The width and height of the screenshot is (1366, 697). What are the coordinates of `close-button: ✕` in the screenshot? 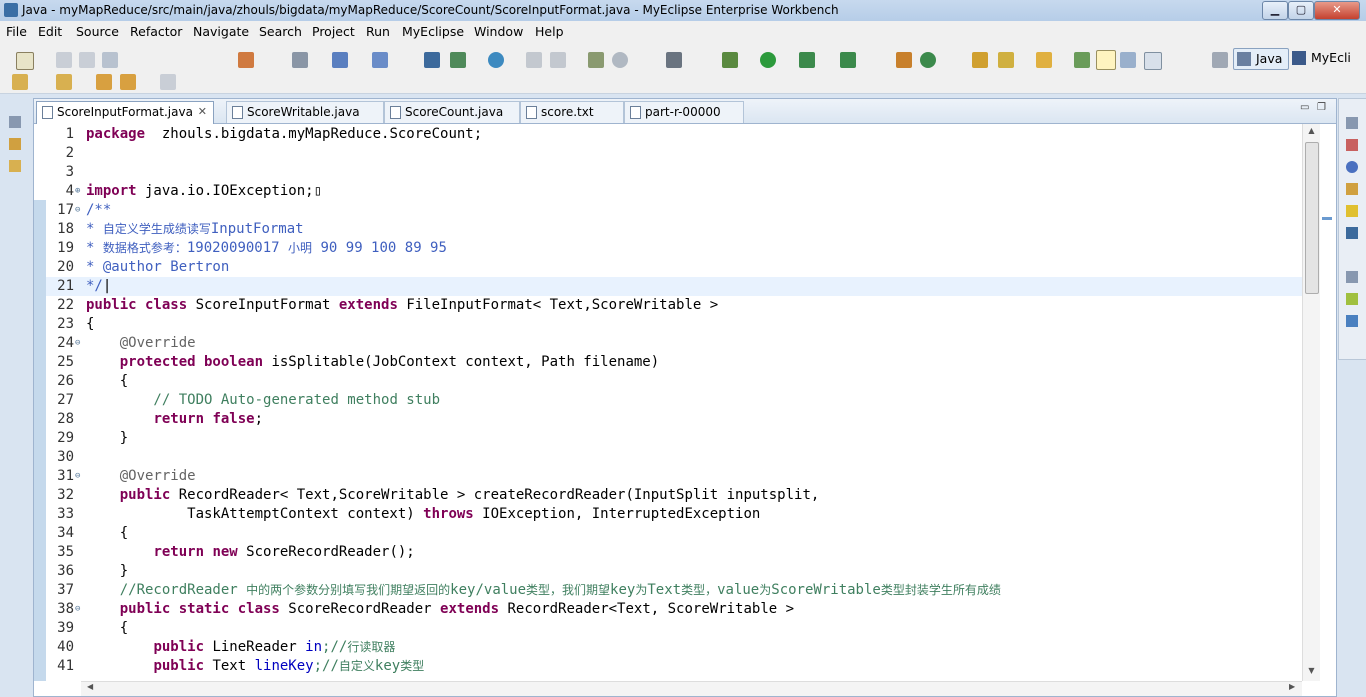 It's located at (1337, 10).